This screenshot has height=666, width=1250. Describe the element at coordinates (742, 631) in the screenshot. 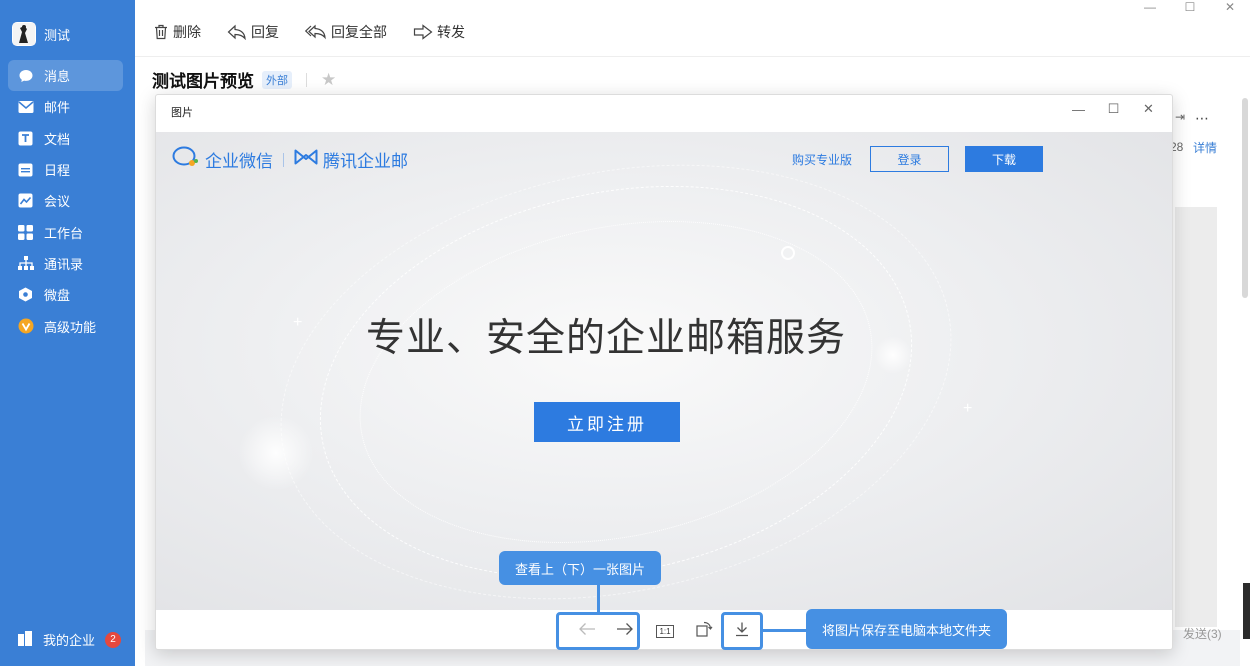

I see `save-highlight-box` at that location.